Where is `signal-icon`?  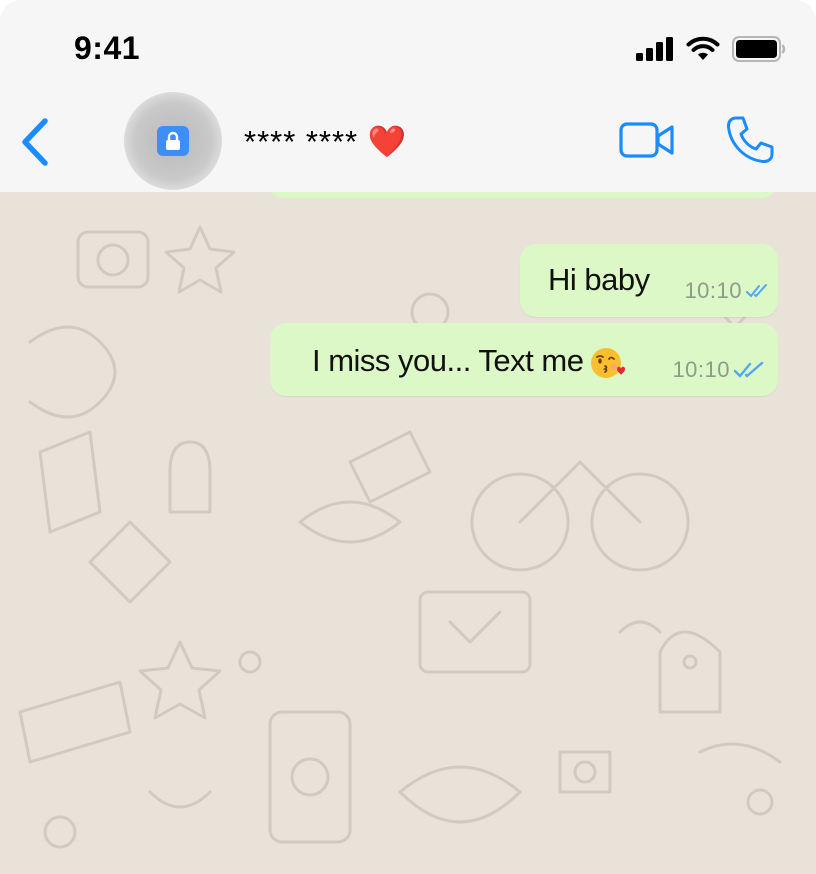 signal-icon is located at coordinates (654, 49).